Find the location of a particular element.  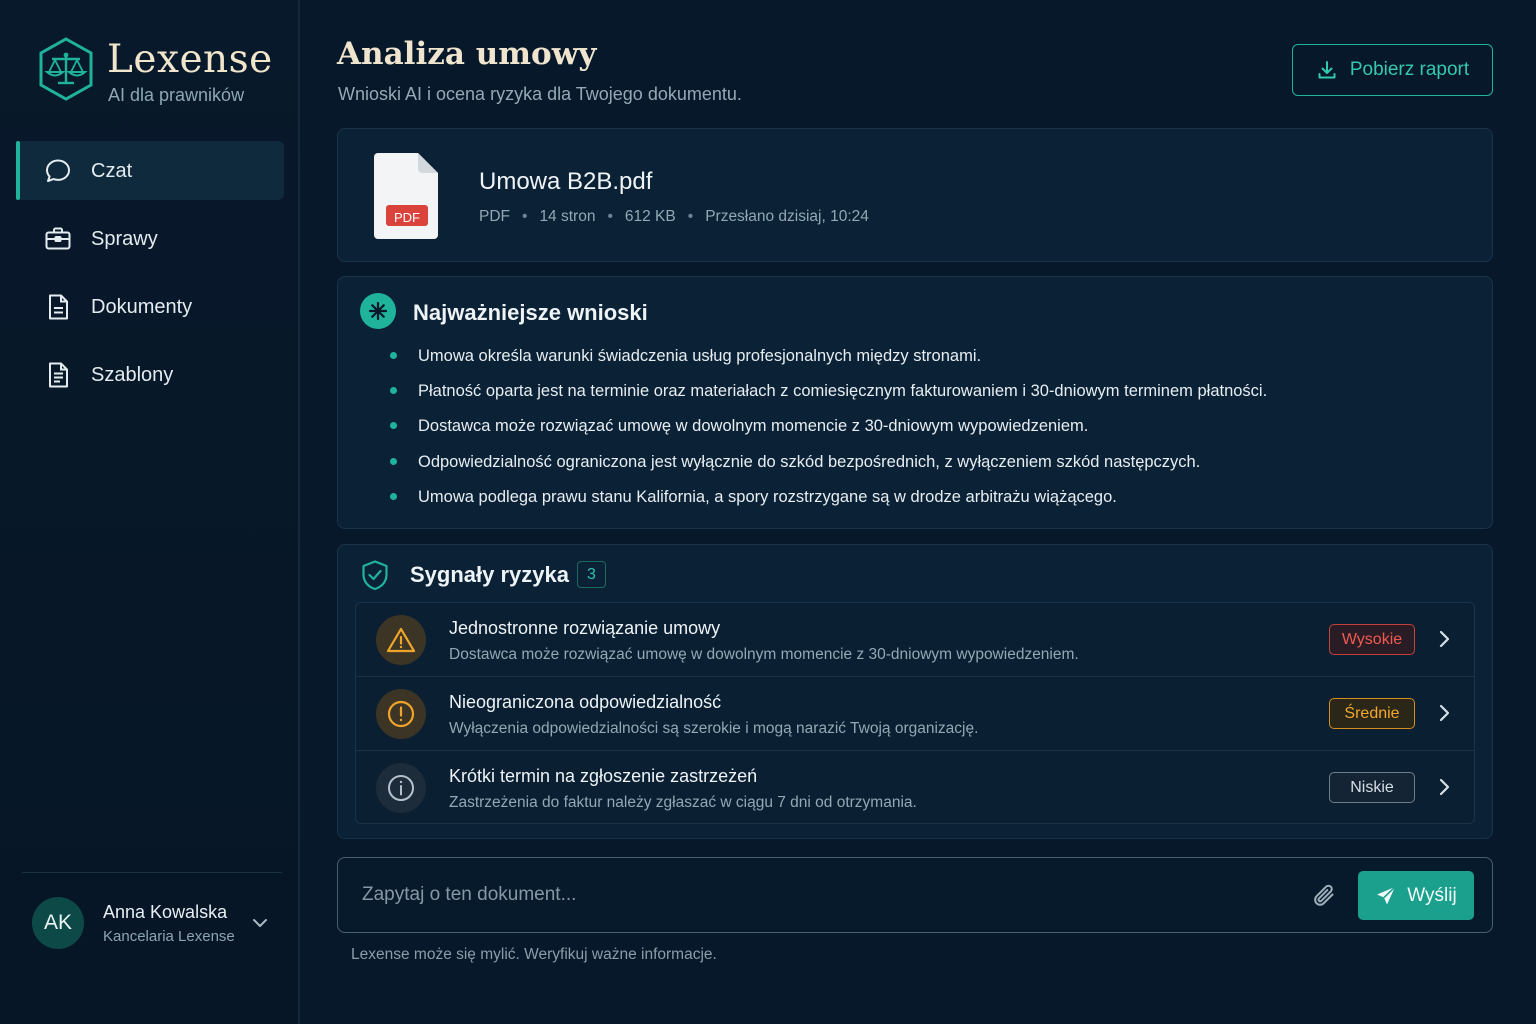

sidebar-nav: Czat Sprawy Dokumenty Szablony is located at coordinates (150, 277).